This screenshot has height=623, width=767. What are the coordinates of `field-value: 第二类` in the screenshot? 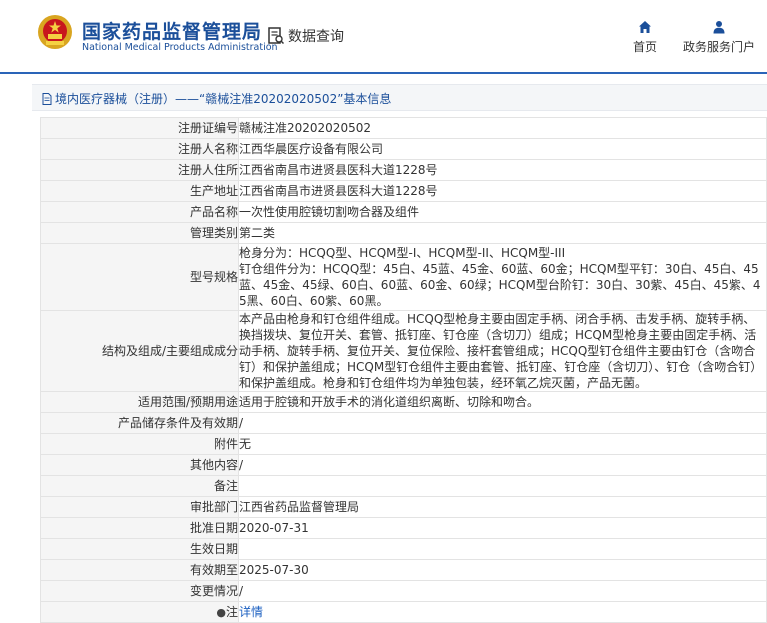 It's located at (502, 233).